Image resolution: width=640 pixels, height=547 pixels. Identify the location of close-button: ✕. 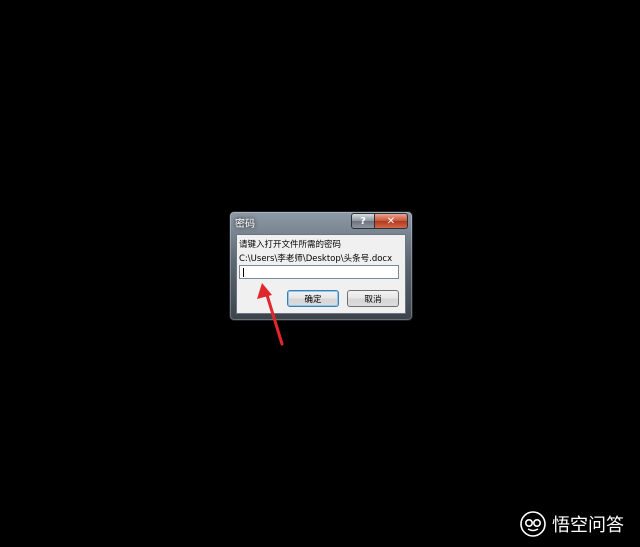
(391, 221).